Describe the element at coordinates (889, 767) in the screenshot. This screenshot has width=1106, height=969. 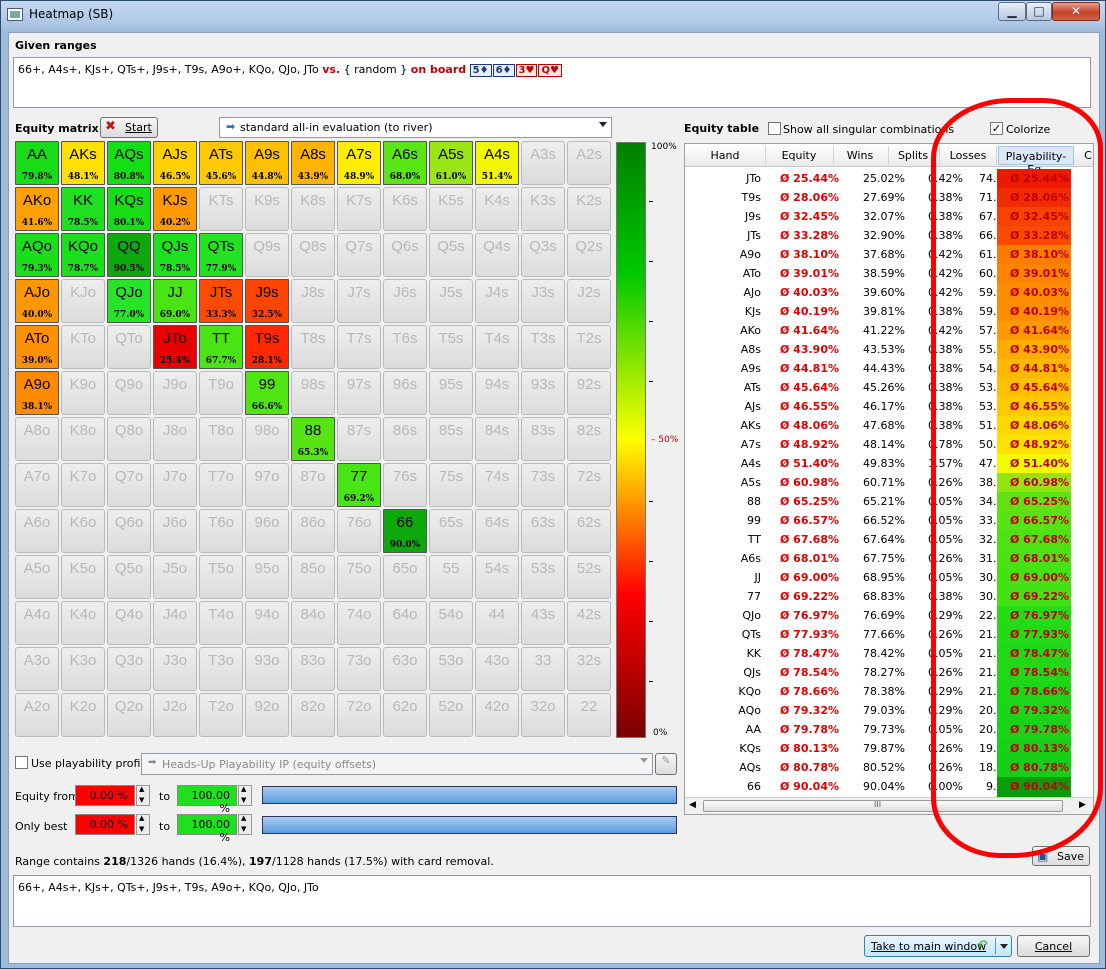
I see `table-row: AQsØ 80.78%80.52%0.26%18.96%Ø 80.78%` at that location.